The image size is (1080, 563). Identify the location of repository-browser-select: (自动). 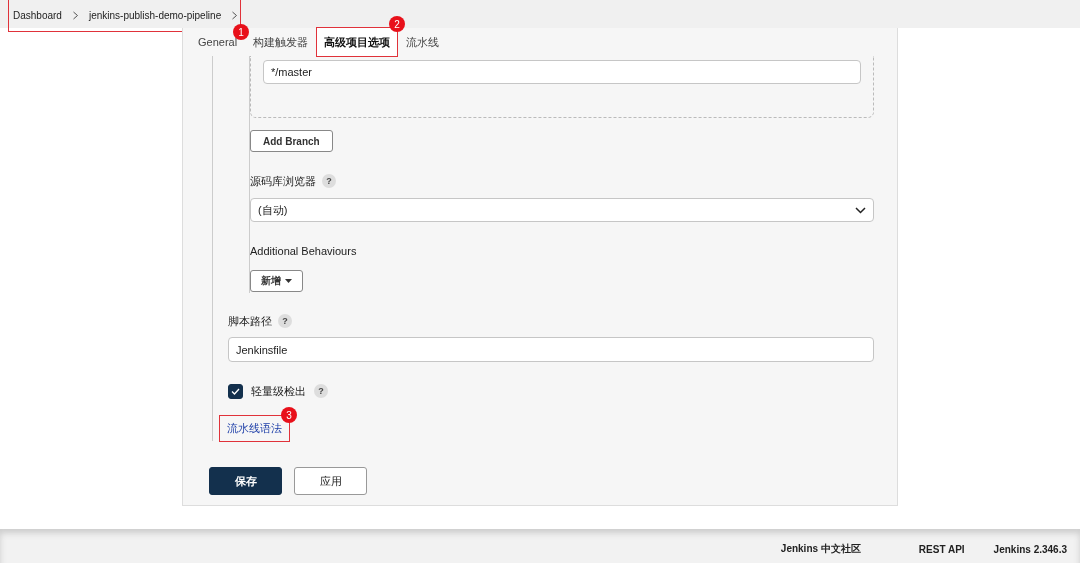
(562, 210).